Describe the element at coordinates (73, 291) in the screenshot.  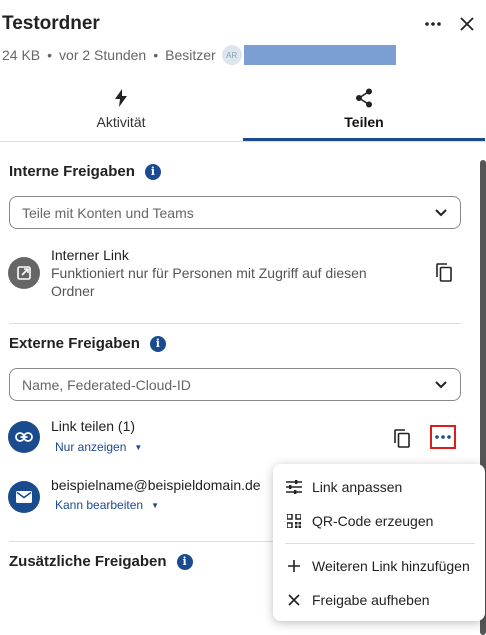
I see `internal-link-desc-2: Ordner` at that location.